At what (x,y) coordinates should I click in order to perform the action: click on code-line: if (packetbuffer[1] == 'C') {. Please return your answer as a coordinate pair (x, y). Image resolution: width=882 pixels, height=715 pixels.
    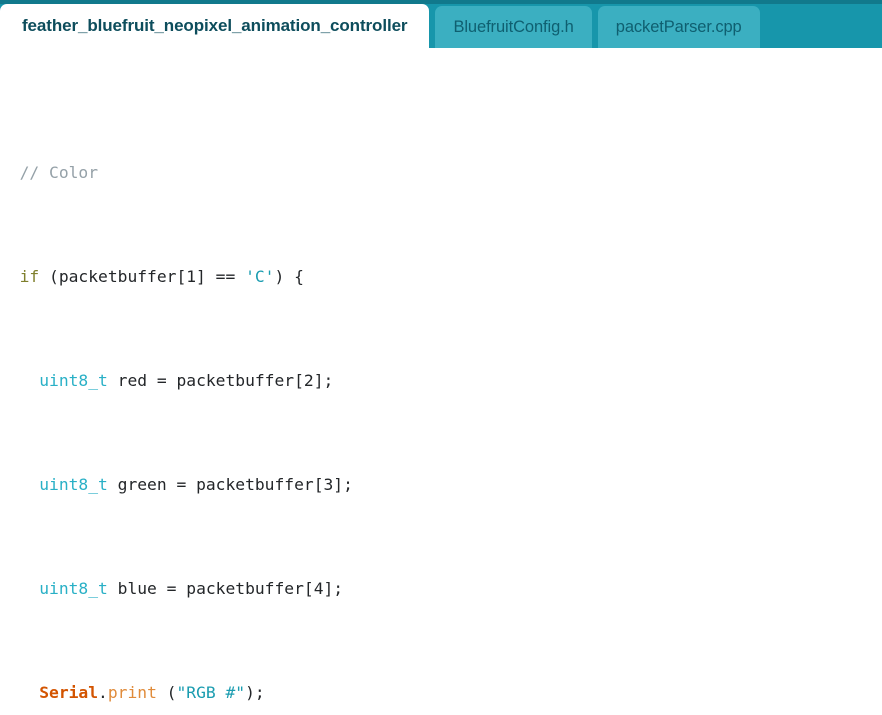
    Looking at the image, I should click on (161, 276).